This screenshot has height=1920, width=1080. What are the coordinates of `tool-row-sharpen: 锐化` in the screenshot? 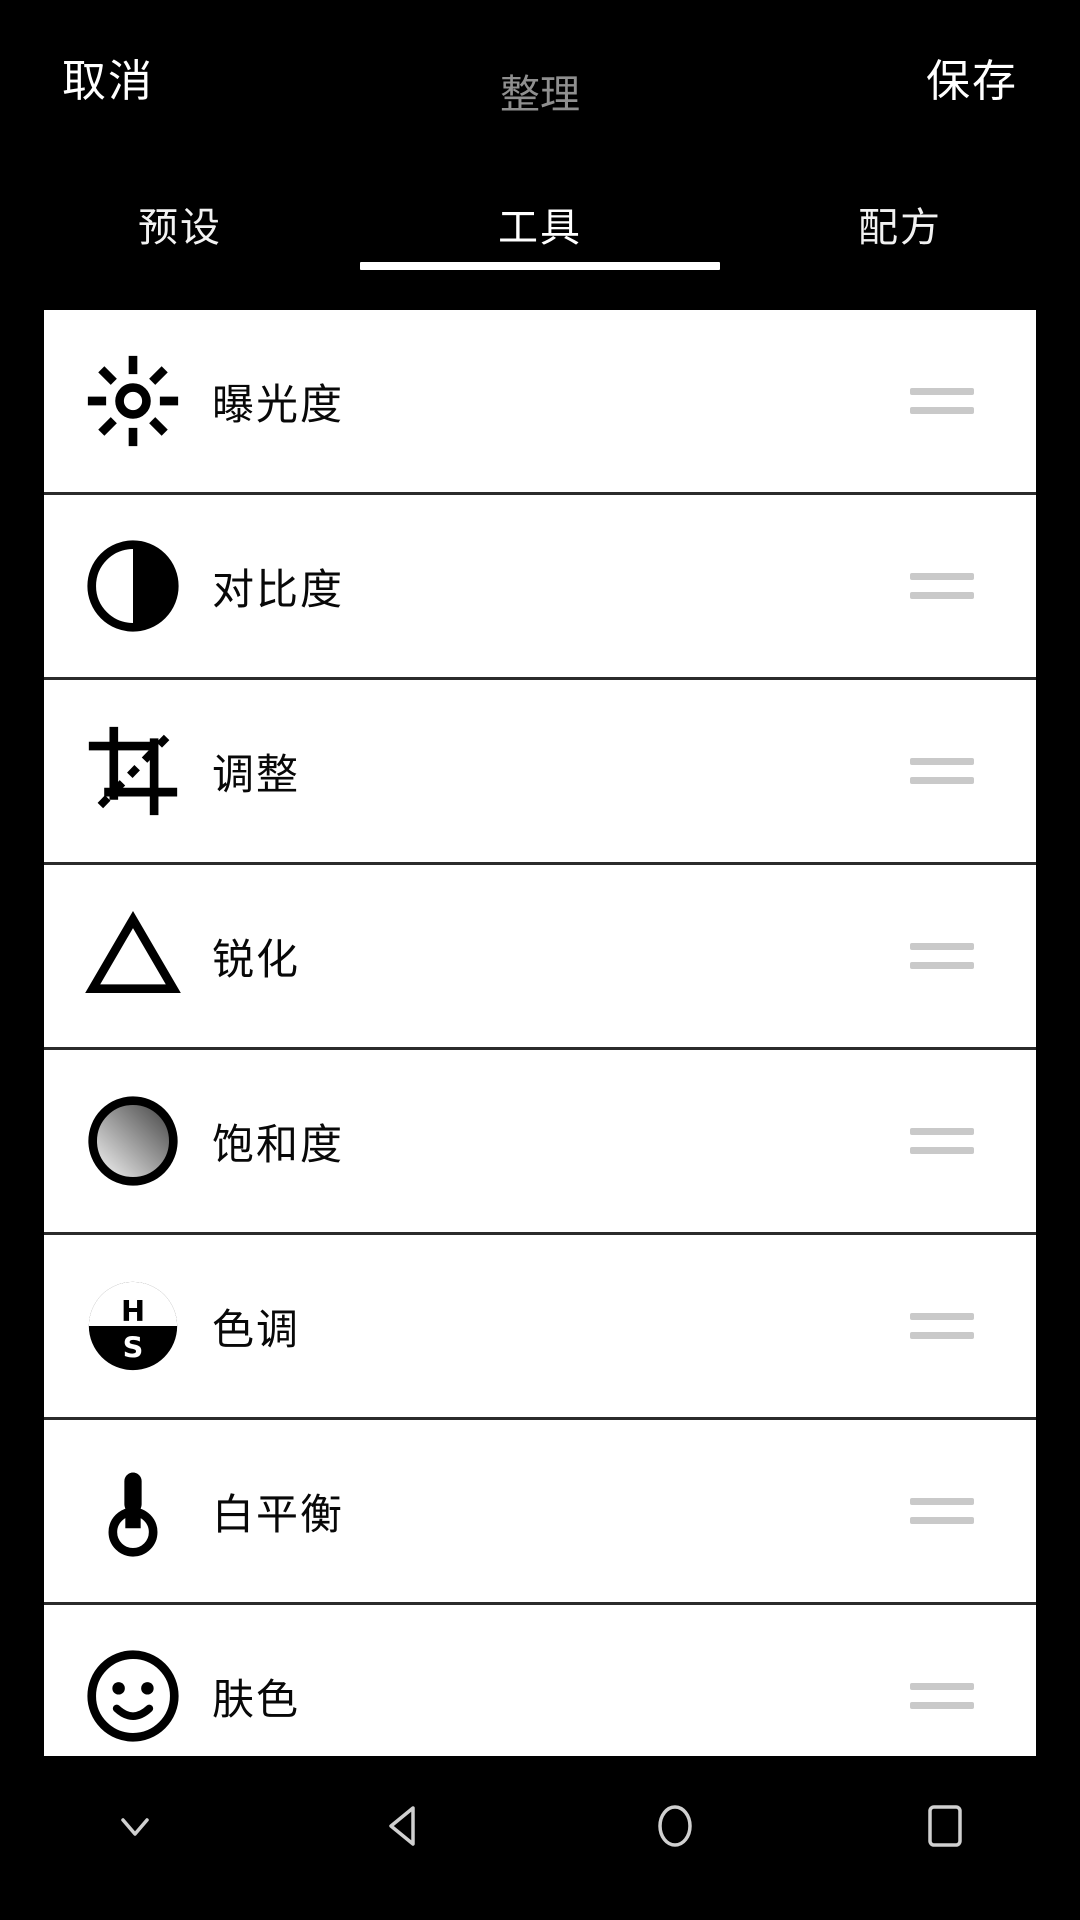 It's located at (540, 957).